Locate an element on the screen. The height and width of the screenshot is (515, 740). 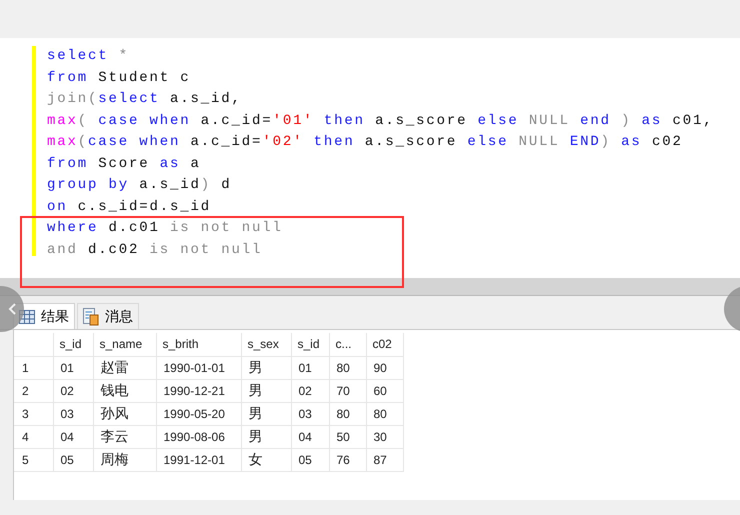
column-header: s_brith is located at coordinates (198, 344).